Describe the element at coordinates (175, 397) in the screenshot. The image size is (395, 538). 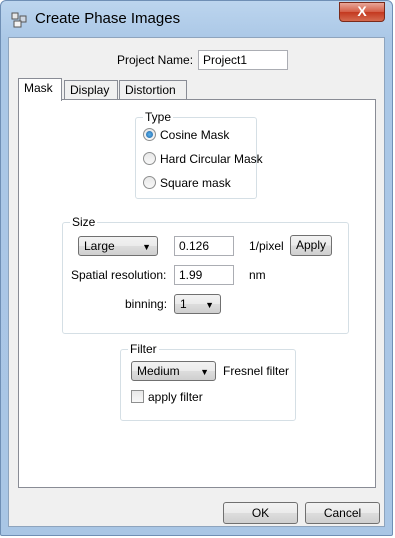
I see `apply-filter-label: apply filter` at that location.